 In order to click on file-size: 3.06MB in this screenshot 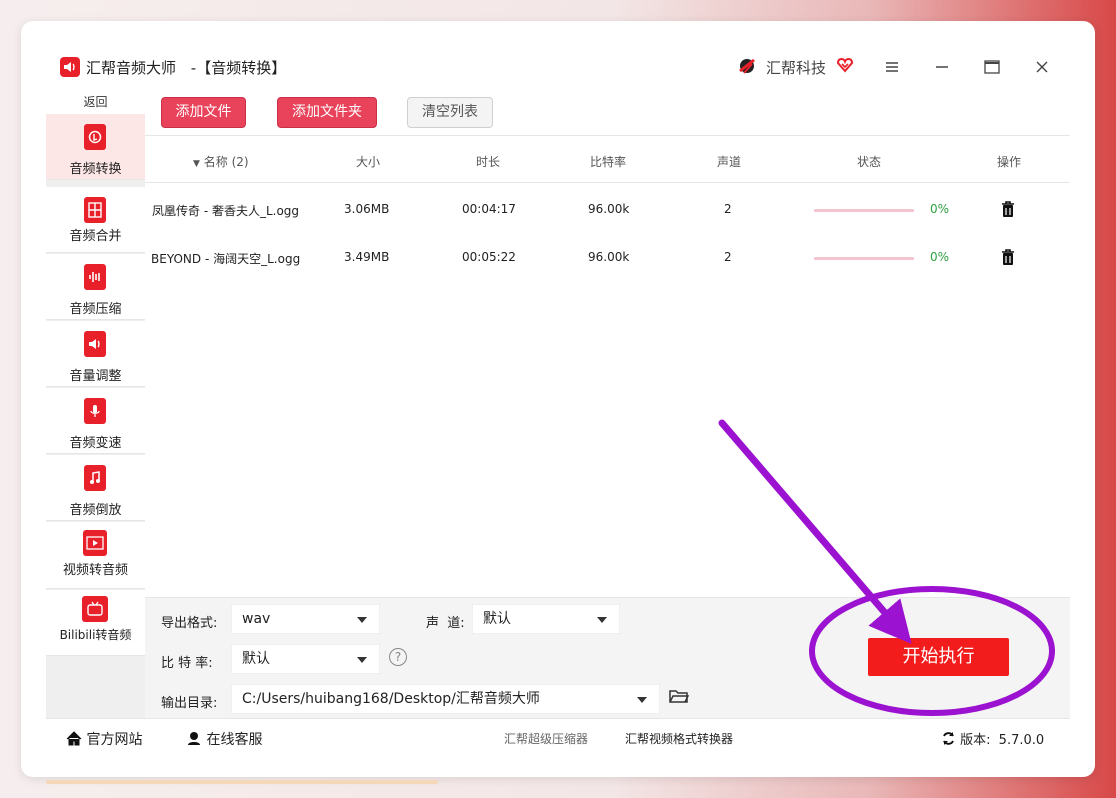, I will do `click(367, 209)`.